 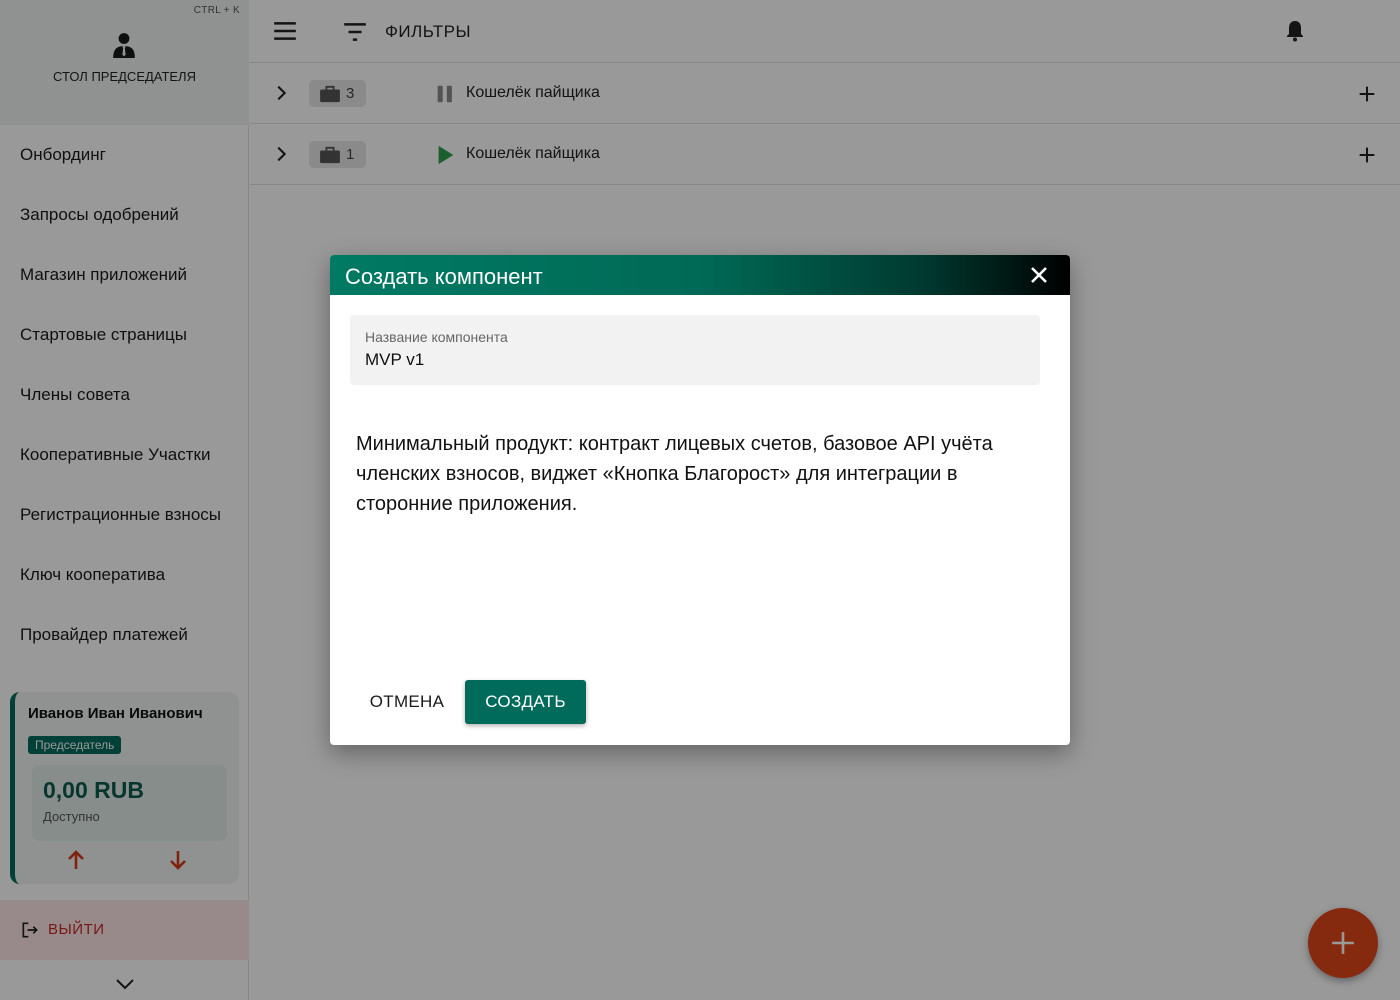 I want to click on component-name-label: Название компонента, so click(x=436, y=337).